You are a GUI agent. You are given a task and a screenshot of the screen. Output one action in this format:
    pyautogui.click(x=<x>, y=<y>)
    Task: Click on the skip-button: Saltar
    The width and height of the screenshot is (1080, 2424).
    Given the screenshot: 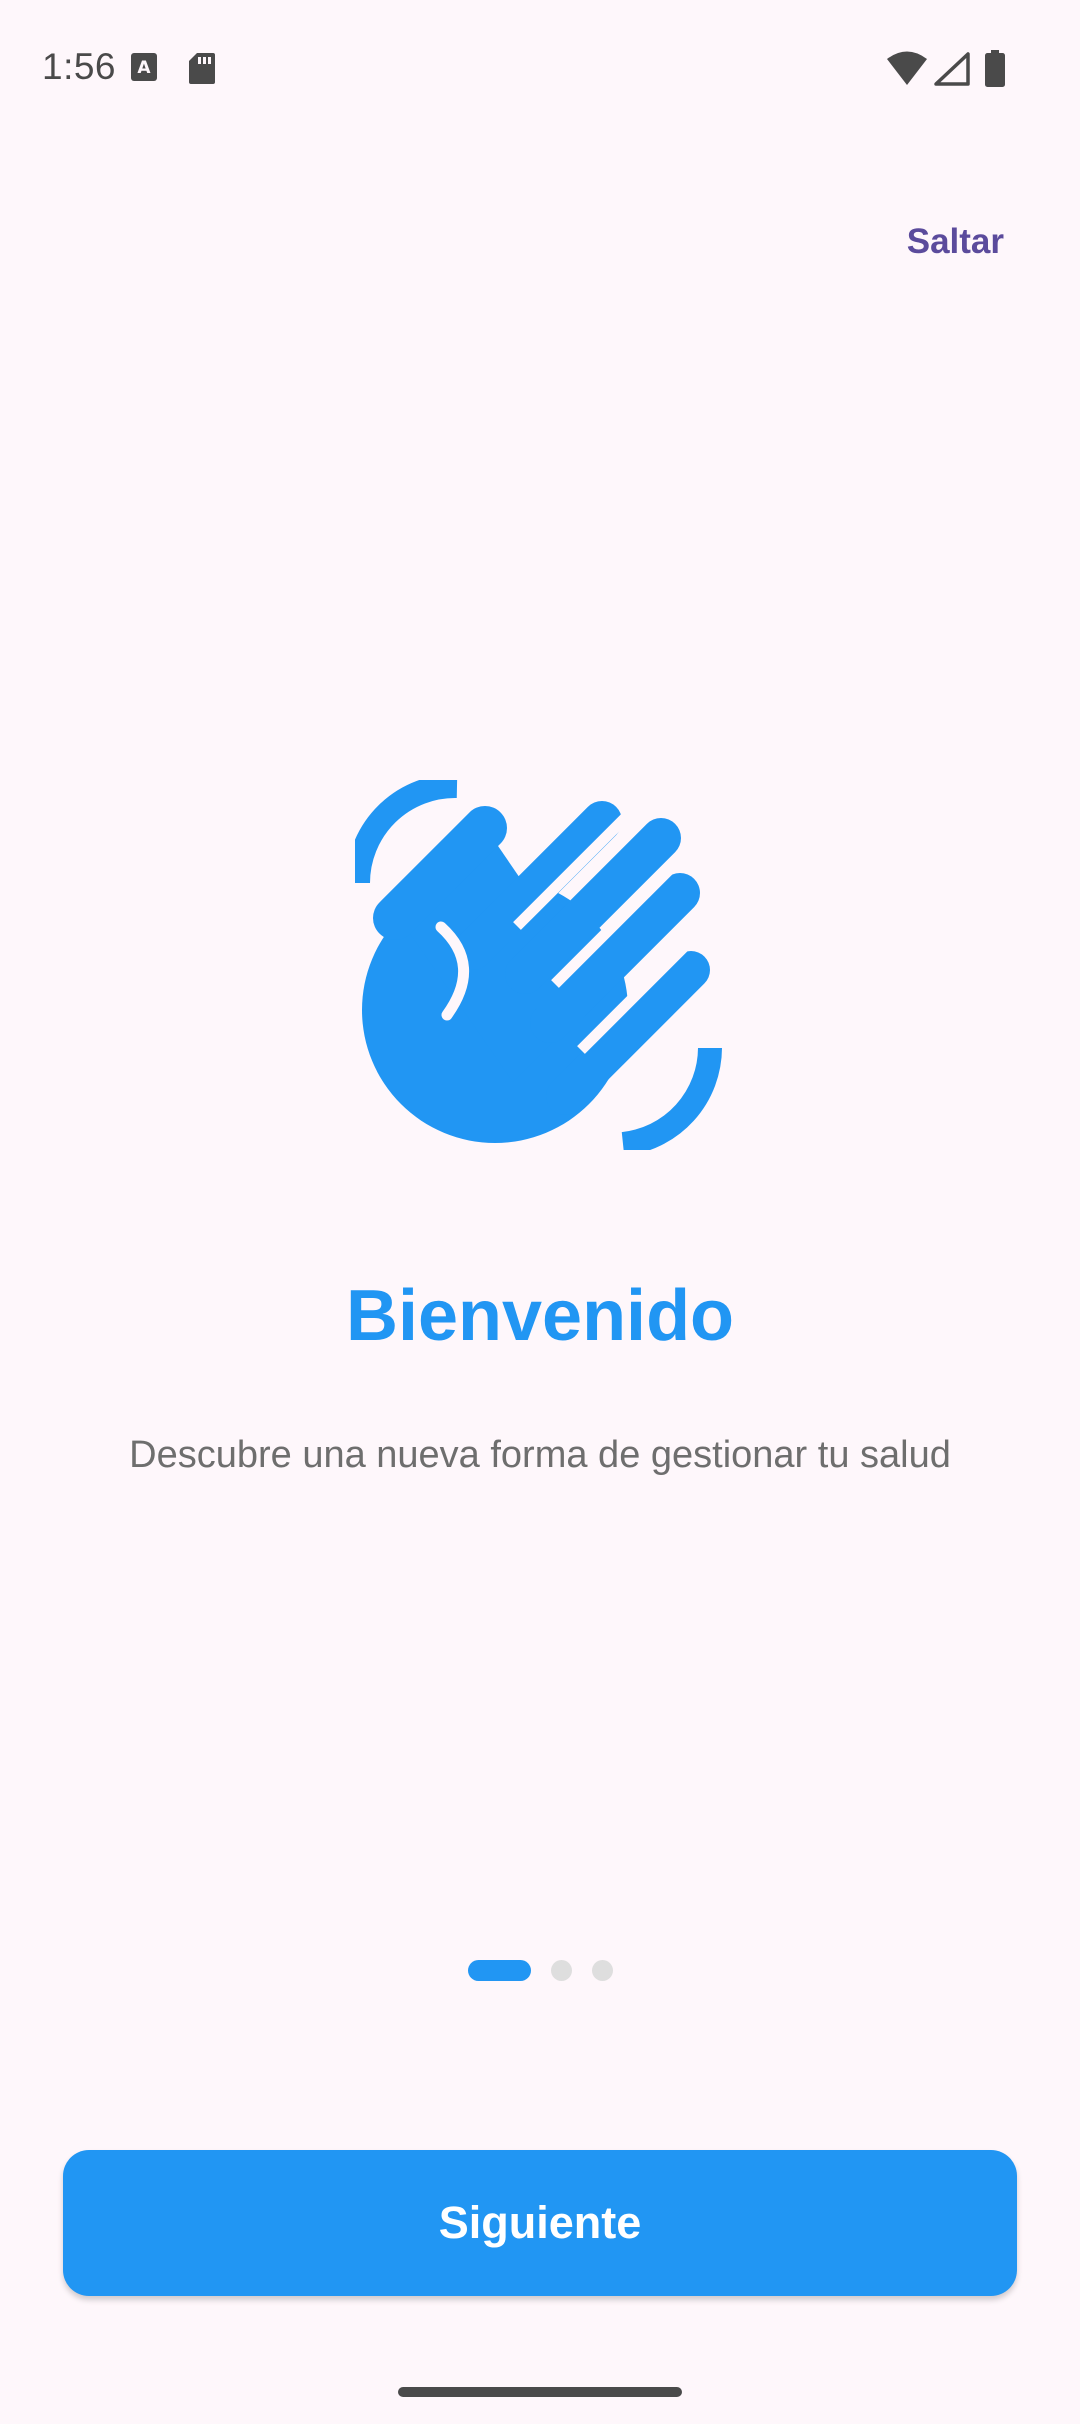 What is the action you would take?
    pyautogui.click(x=955, y=242)
    